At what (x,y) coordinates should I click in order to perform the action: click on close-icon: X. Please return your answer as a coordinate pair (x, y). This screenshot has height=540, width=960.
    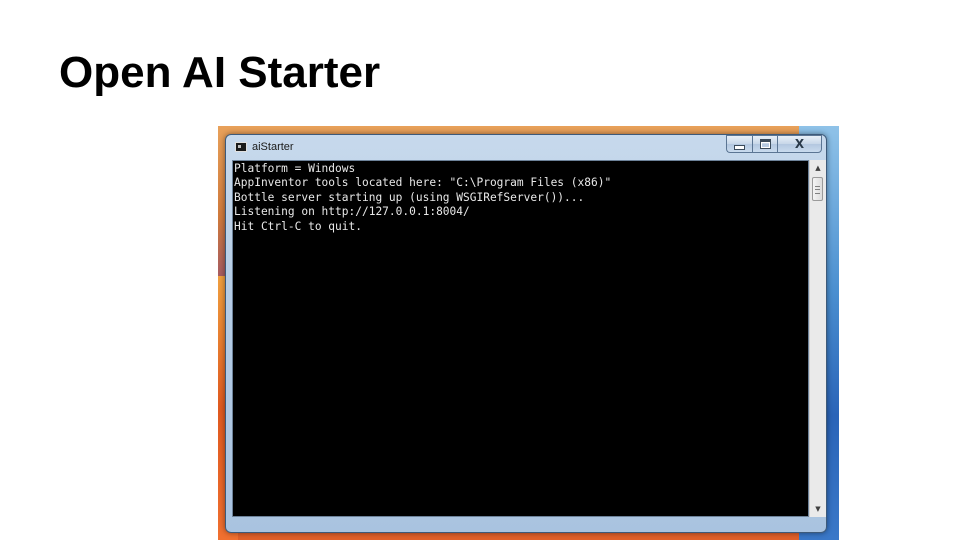
    Looking at the image, I should click on (799, 144).